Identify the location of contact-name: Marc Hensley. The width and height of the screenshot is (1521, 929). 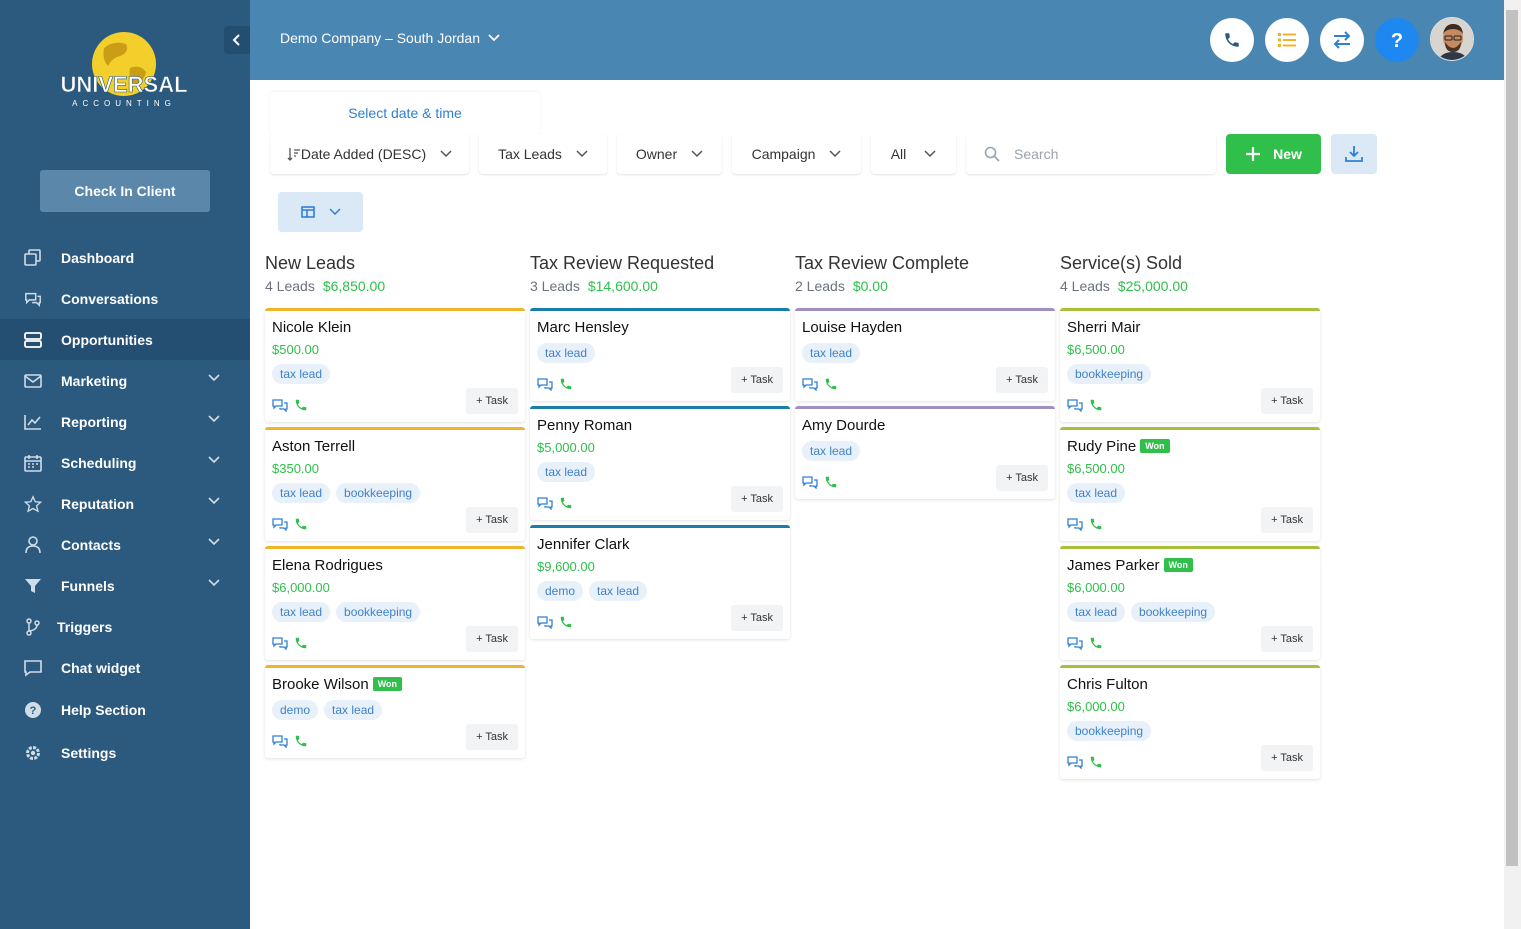
(583, 327).